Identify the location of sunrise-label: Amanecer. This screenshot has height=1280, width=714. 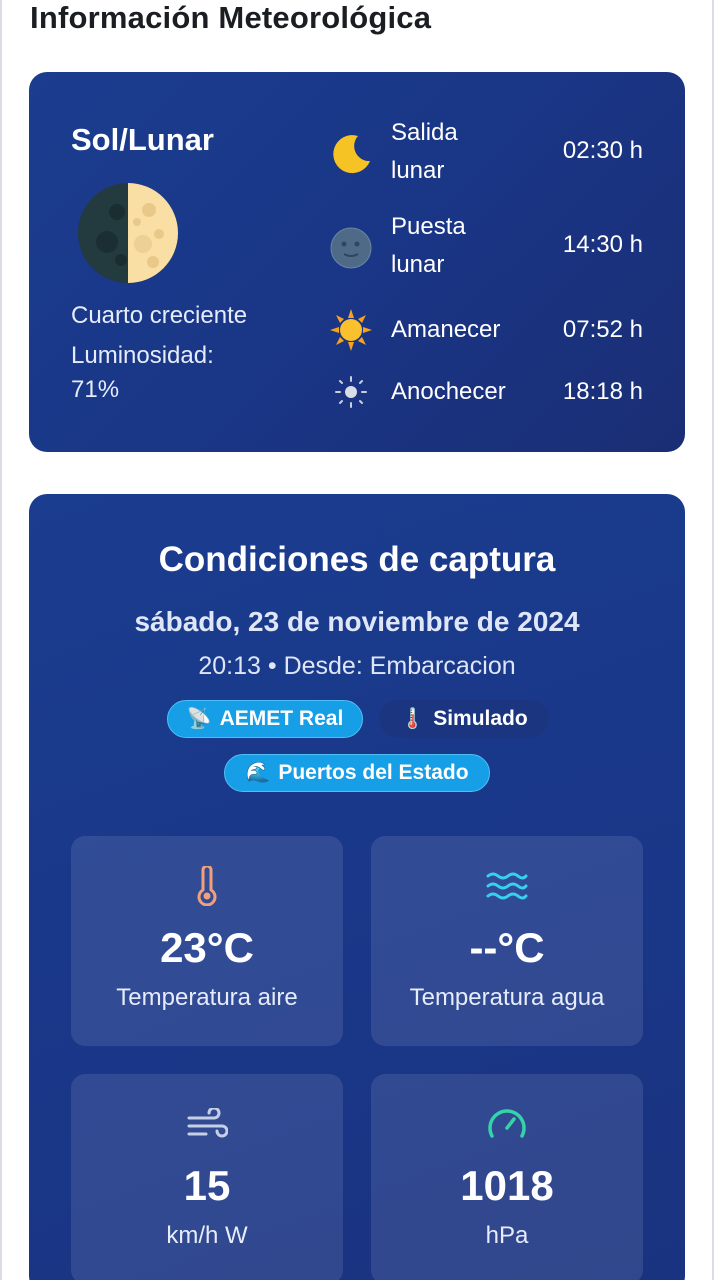
(446, 329).